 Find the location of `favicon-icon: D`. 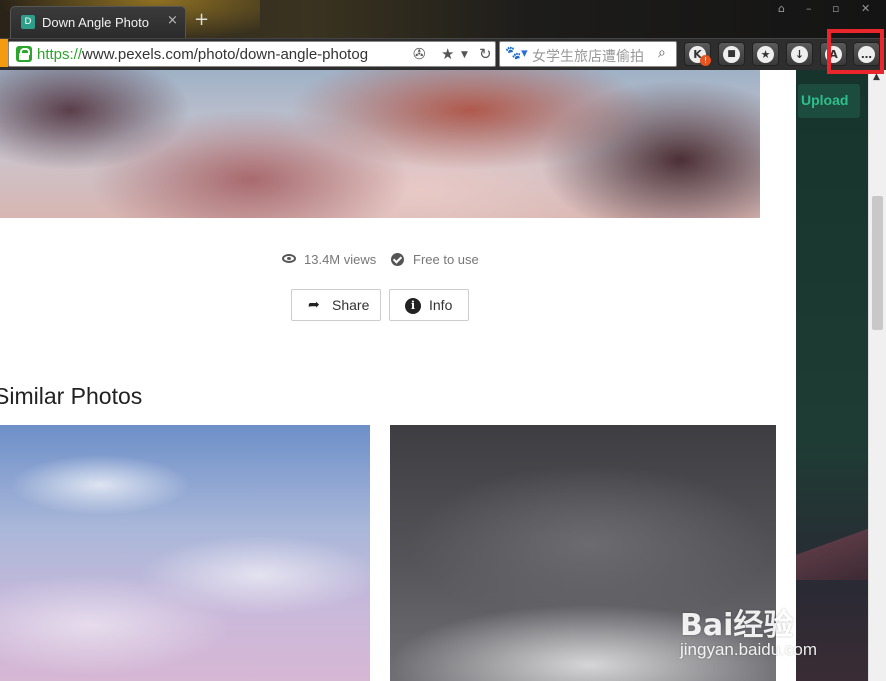

favicon-icon: D is located at coordinates (28, 22).